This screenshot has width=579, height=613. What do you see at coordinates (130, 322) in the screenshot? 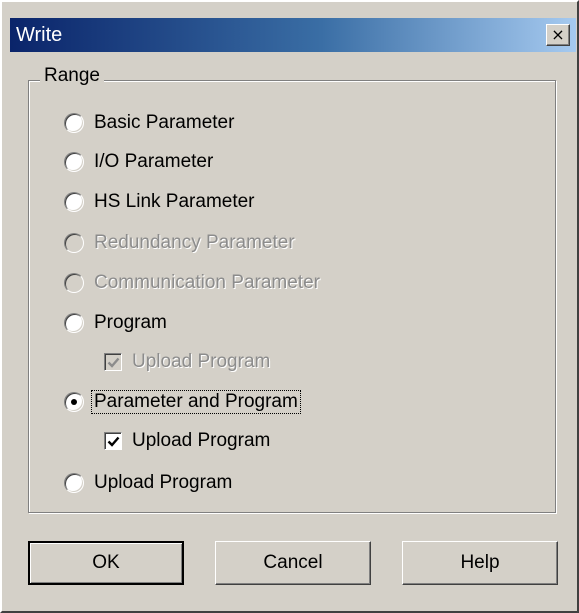
I see `radio-label: Program` at bounding box center [130, 322].